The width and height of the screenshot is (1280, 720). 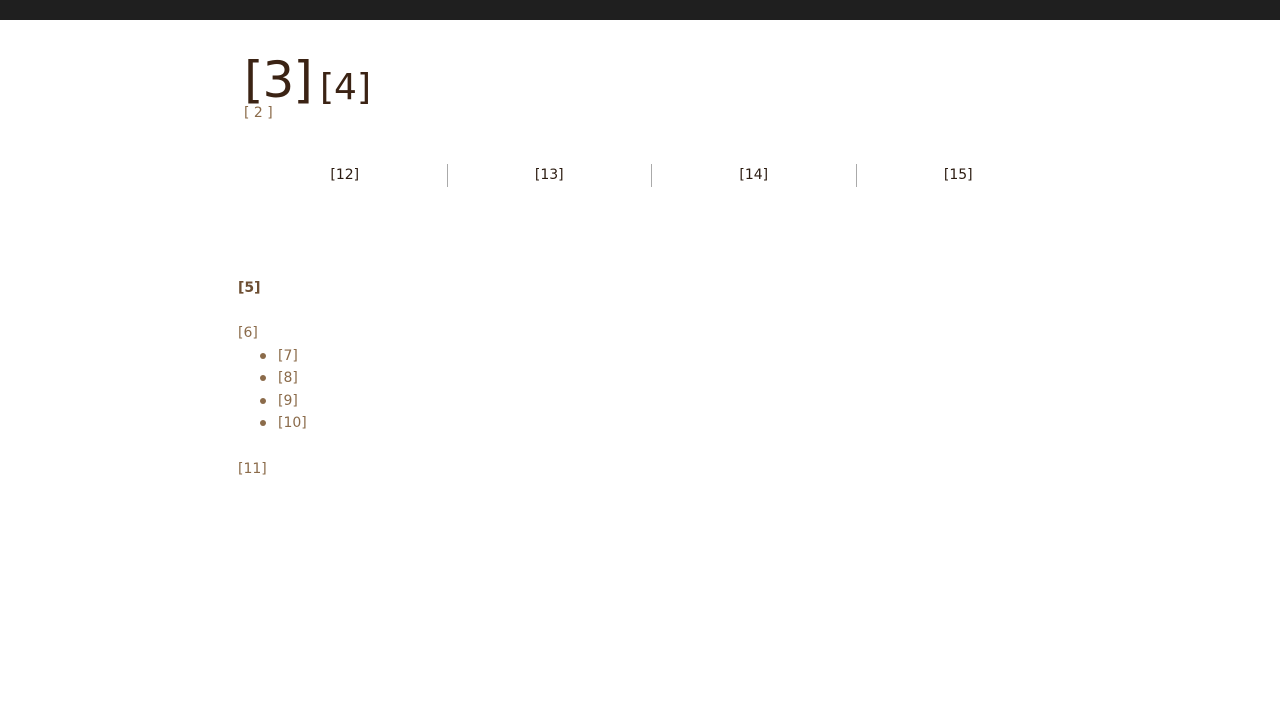 I want to click on logo-secondary-text: [4], so click(x=345, y=87).